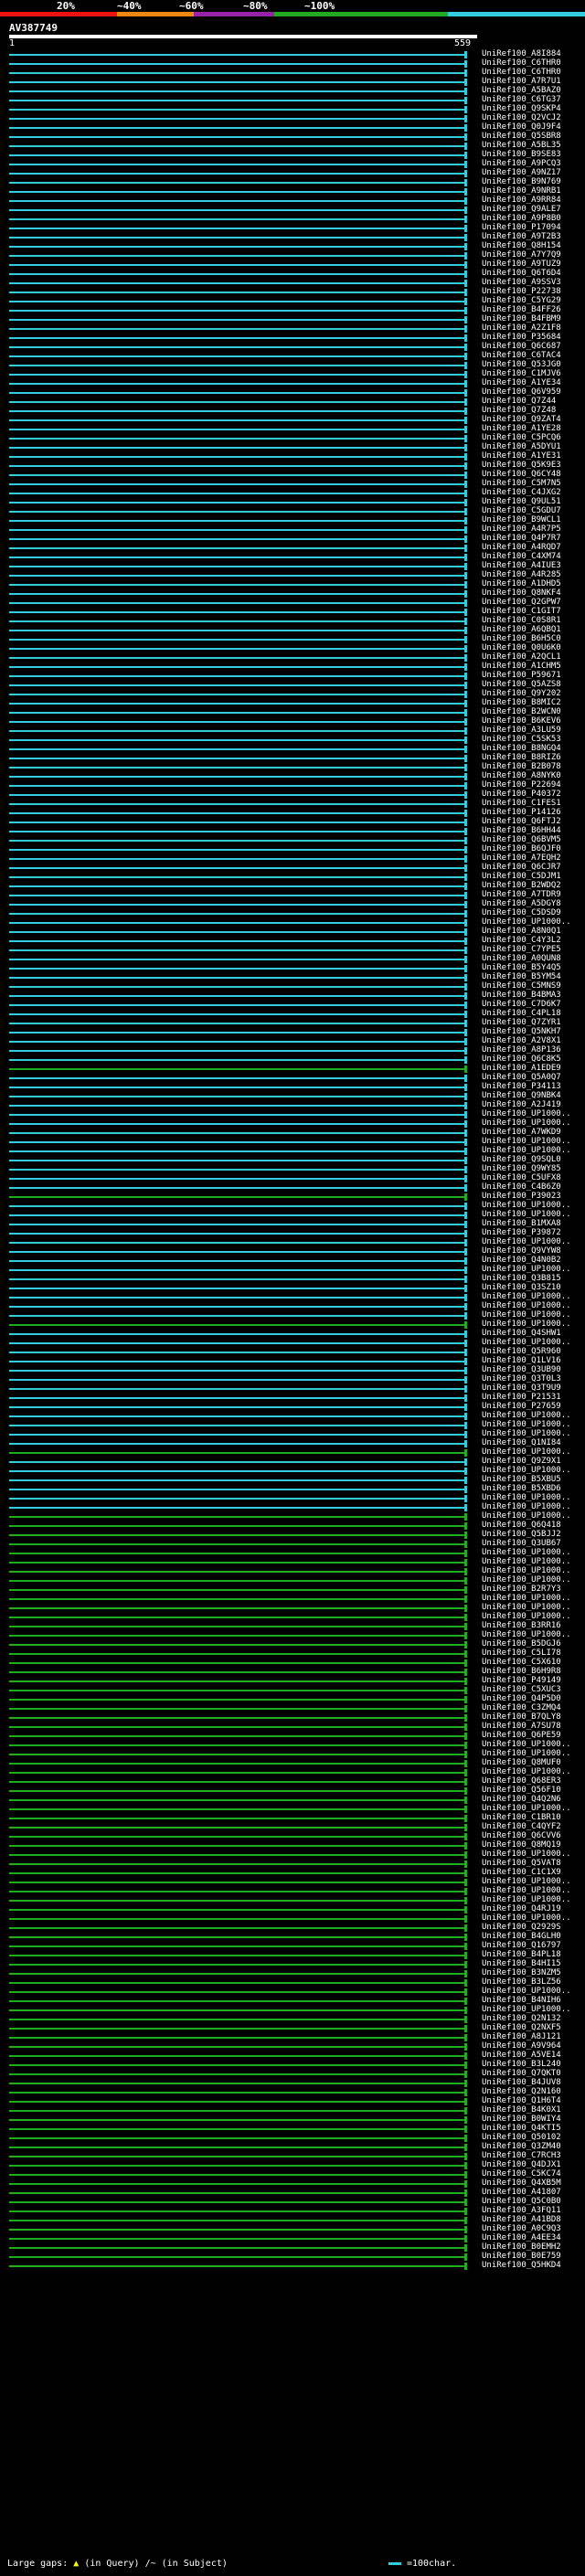 The width and height of the screenshot is (585, 2576). What do you see at coordinates (521, 894) in the screenshot?
I see `hit-label: UniRef100_A7TDR9` at bounding box center [521, 894].